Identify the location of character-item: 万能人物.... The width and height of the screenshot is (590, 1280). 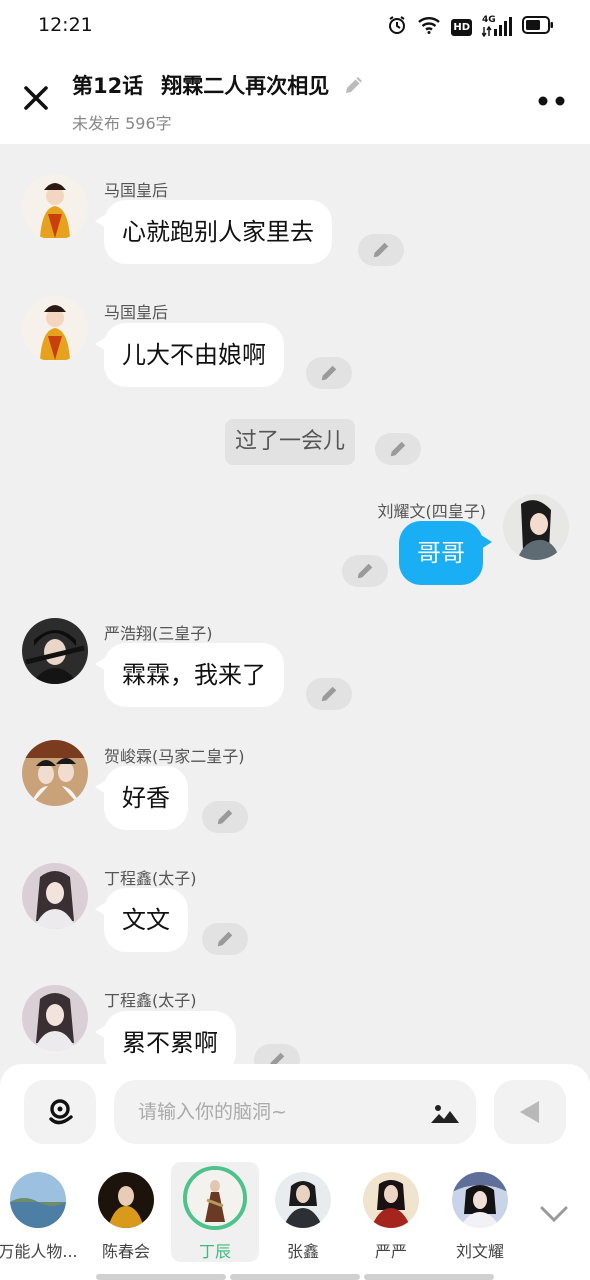
(41, 1212).